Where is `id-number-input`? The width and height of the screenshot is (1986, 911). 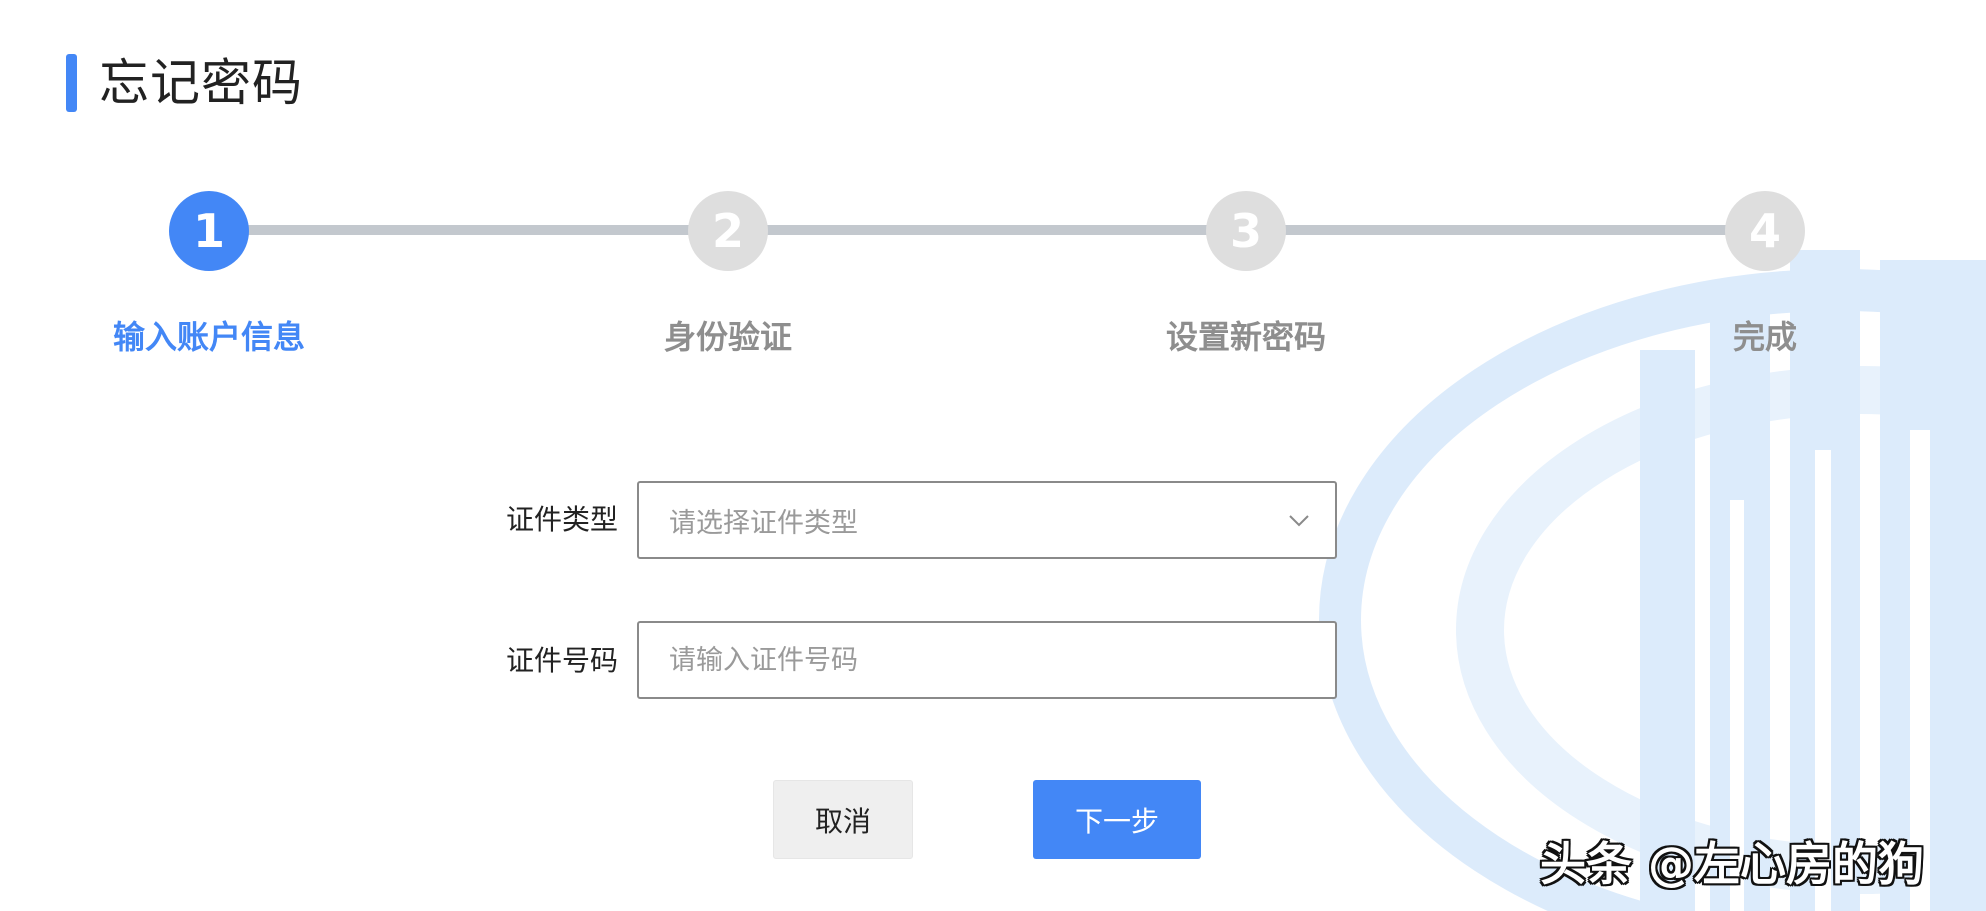
id-number-input is located at coordinates (987, 660).